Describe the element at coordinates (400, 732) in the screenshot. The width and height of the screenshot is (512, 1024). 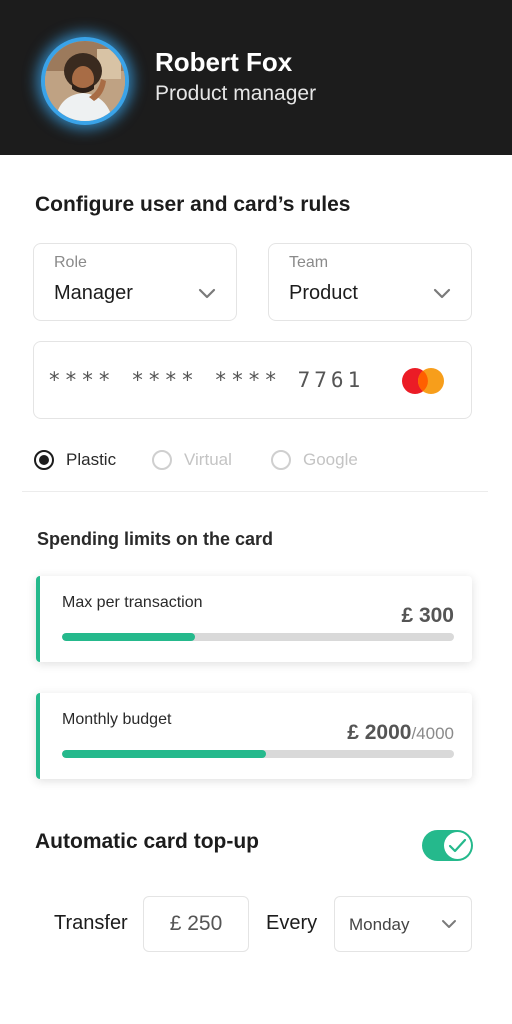
I see `limit-amount: £ 2000/4000` at that location.